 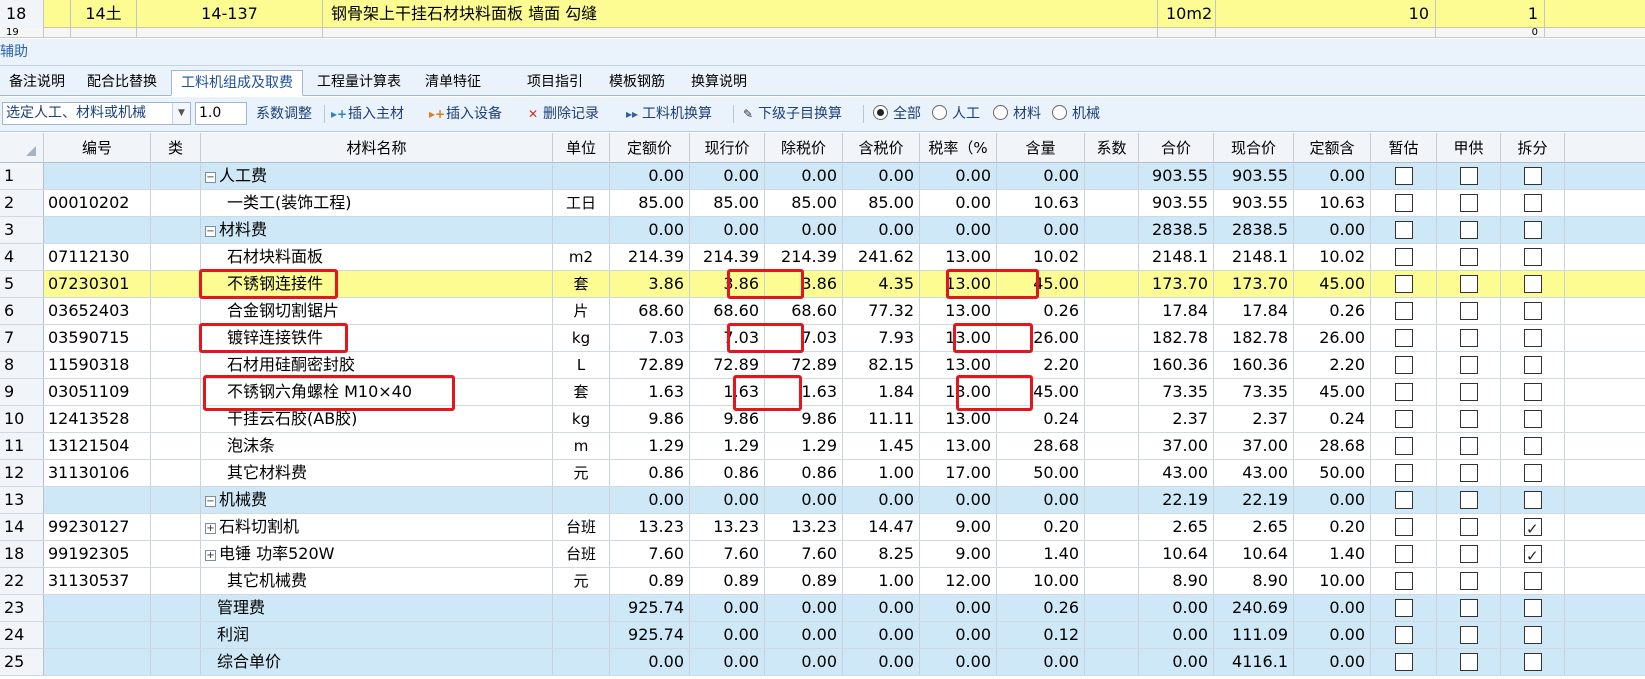 What do you see at coordinates (1254, 284) in the screenshot?
I see `current-total-cell: 173.70` at bounding box center [1254, 284].